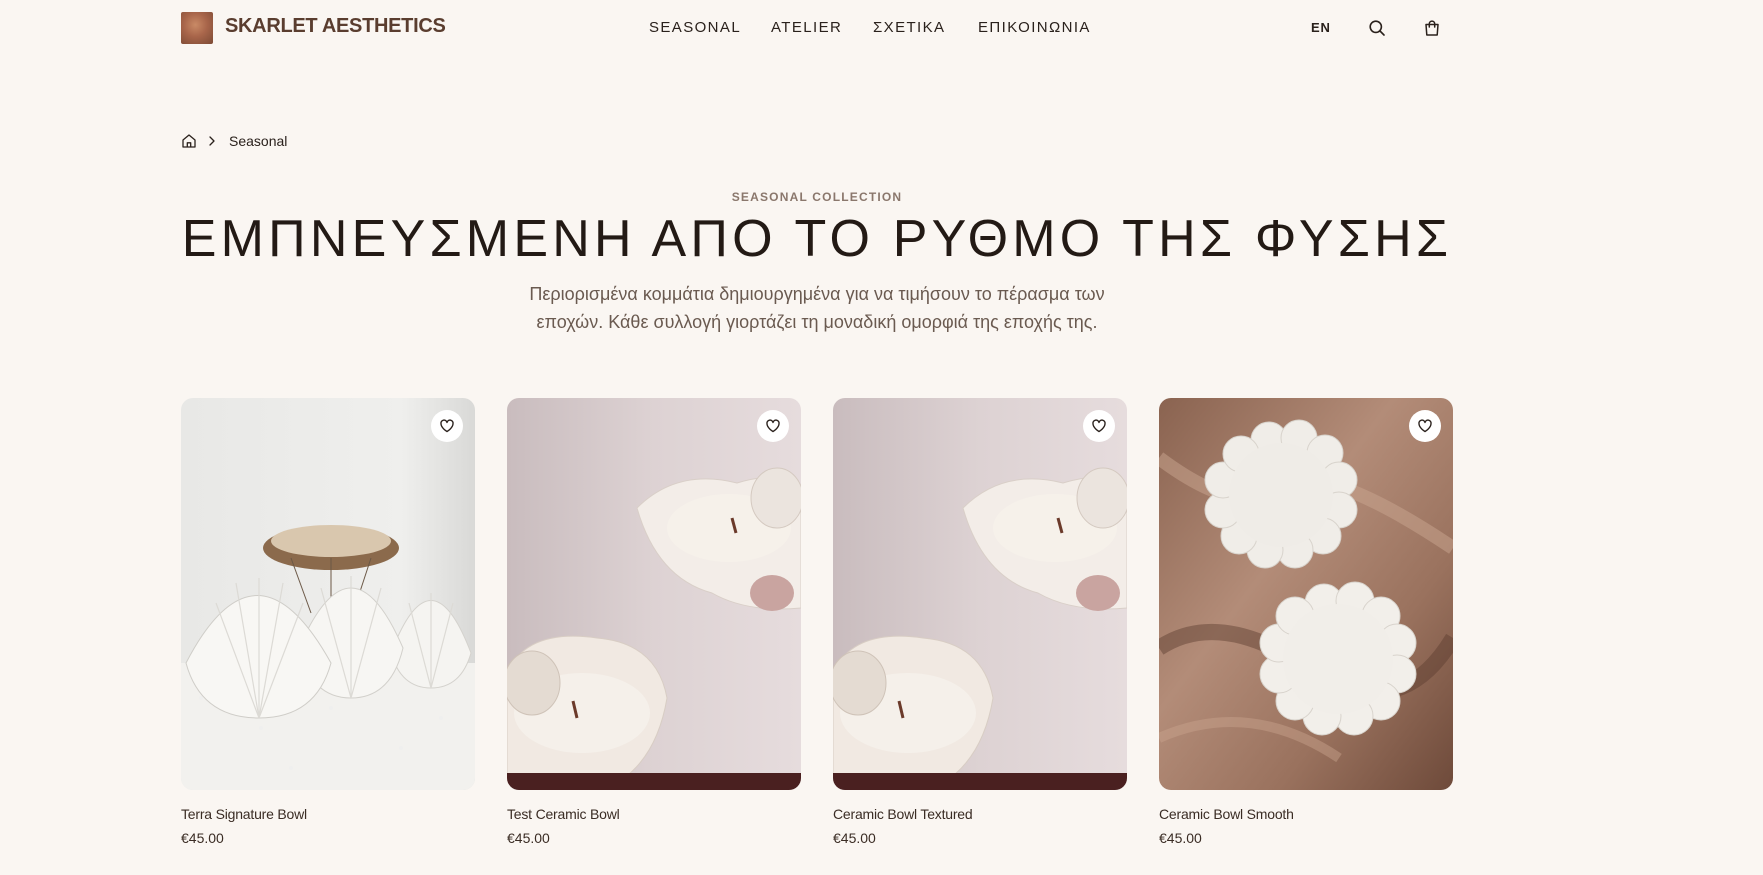 This screenshot has height=875, width=1763. I want to click on section-eyebrow: SEASONAL COLLECTION, so click(817, 197).